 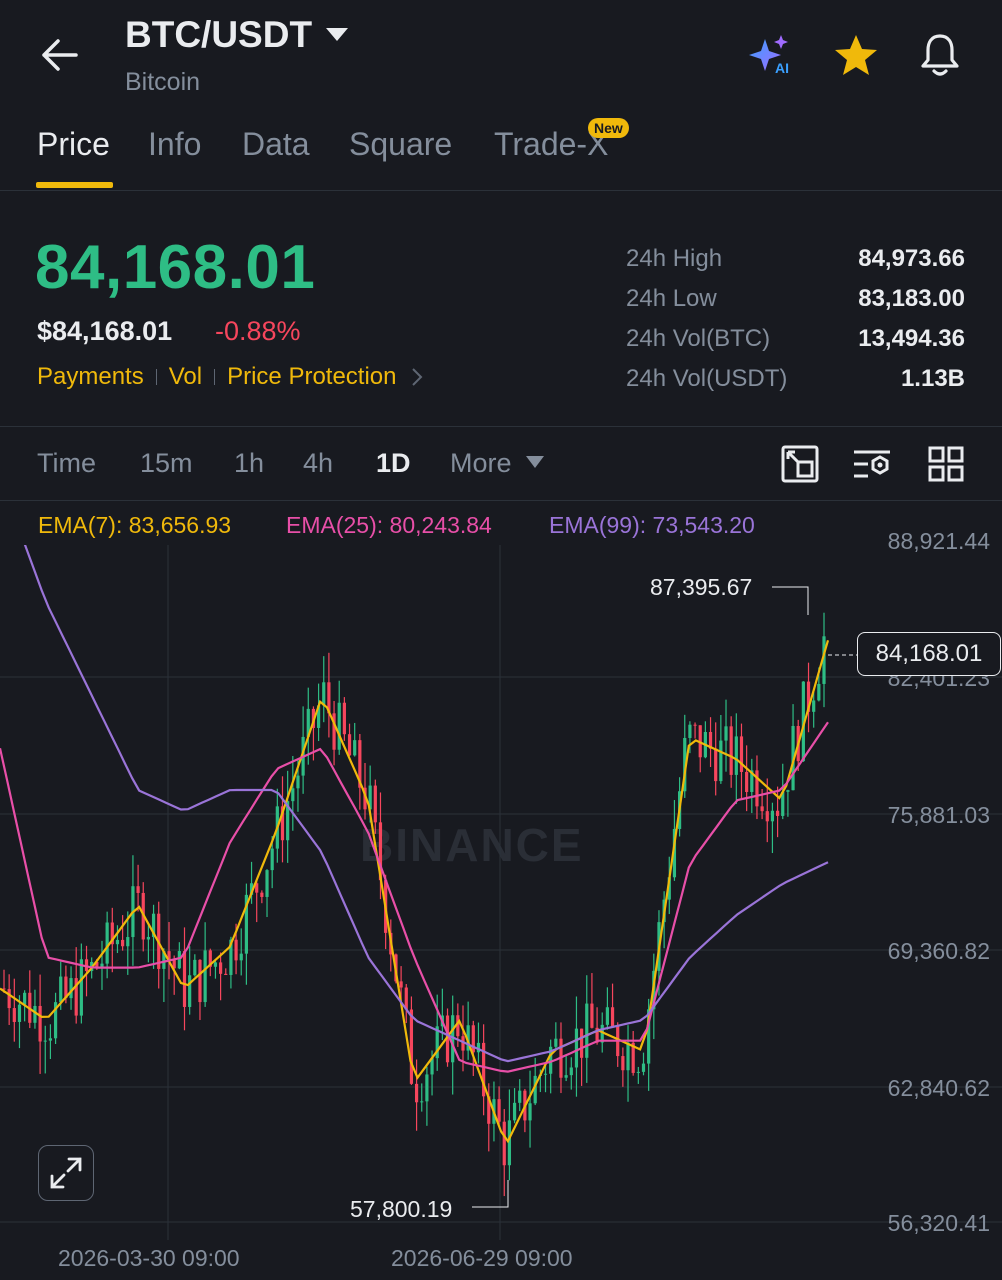 I want to click on pair-title: BTC/USDT, so click(x=219, y=34).